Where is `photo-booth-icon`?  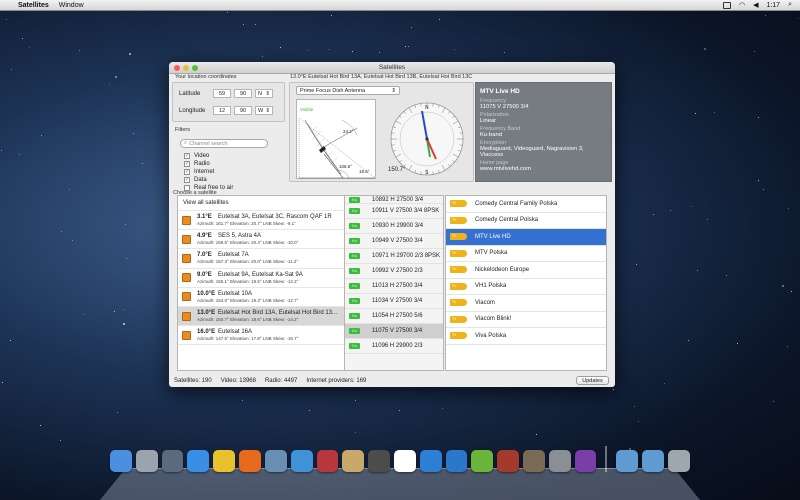
photo-booth-icon is located at coordinates (327, 461).